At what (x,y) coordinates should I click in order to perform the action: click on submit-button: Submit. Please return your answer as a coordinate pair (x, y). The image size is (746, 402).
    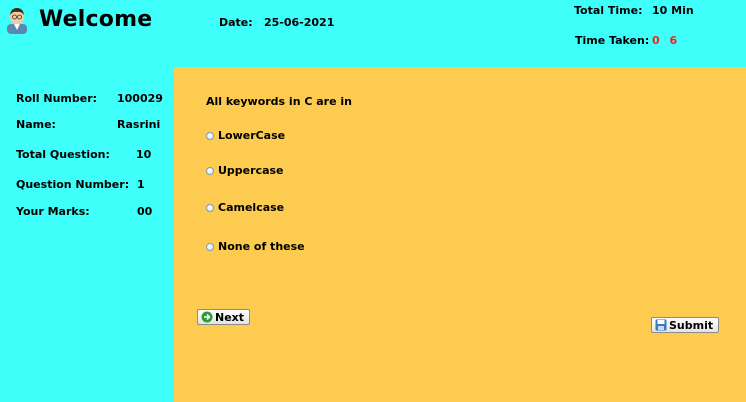
    Looking at the image, I should click on (685, 325).